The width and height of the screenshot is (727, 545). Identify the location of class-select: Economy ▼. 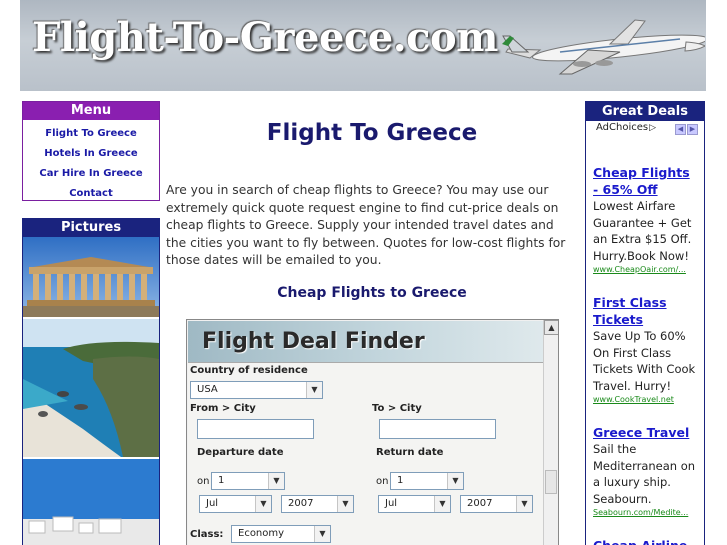
(281, 534).